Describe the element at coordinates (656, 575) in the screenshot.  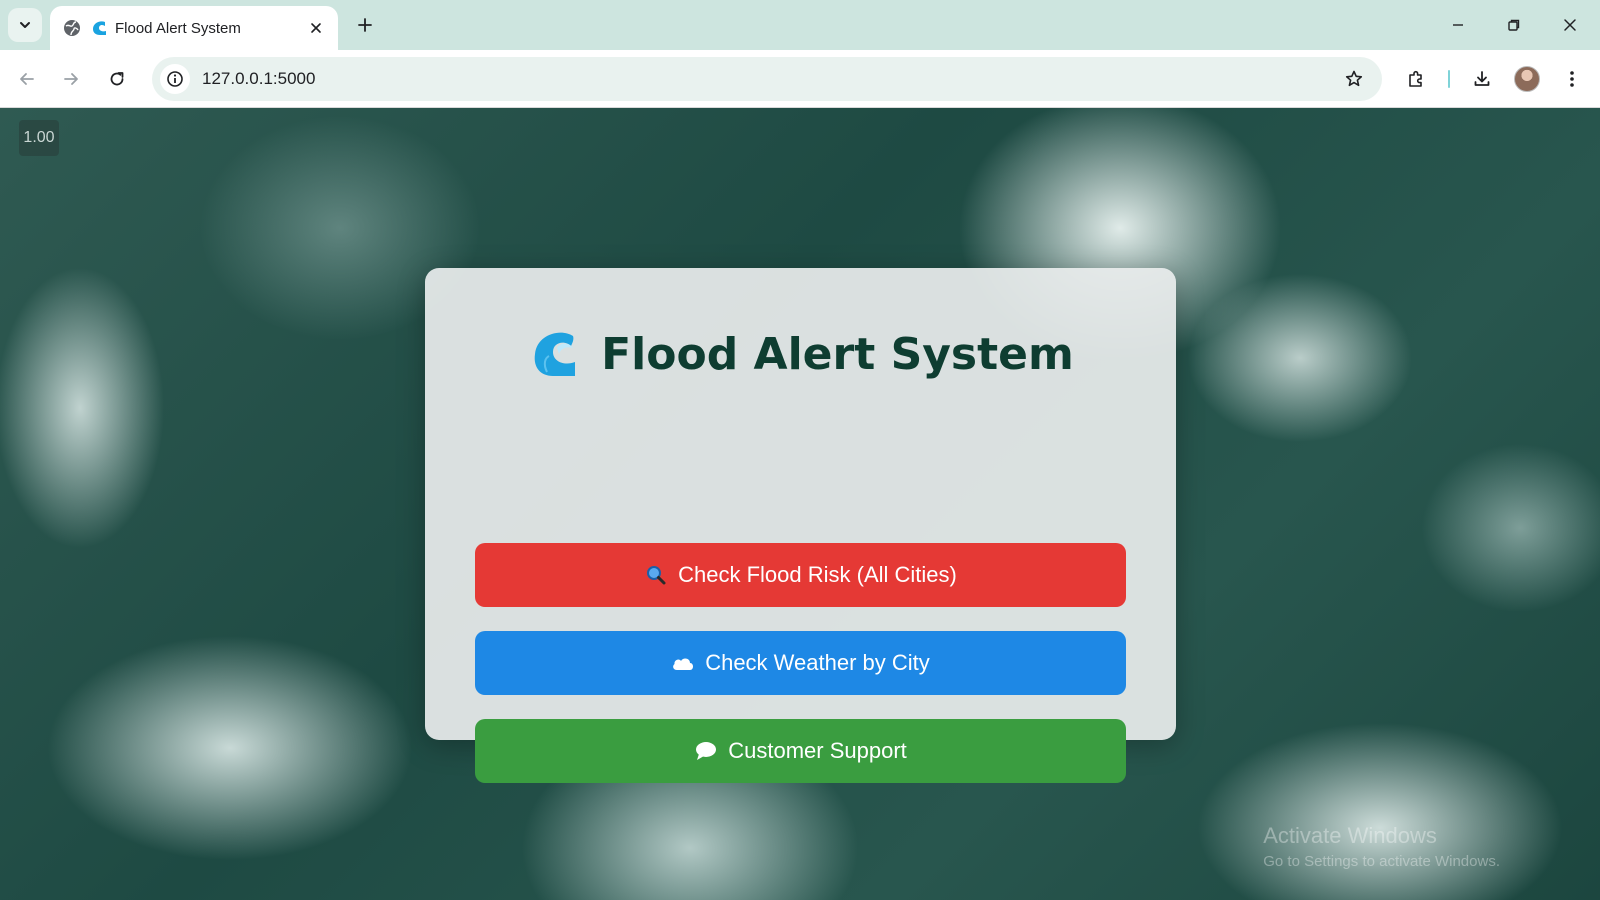
I see `magnifier-icon` at that location.